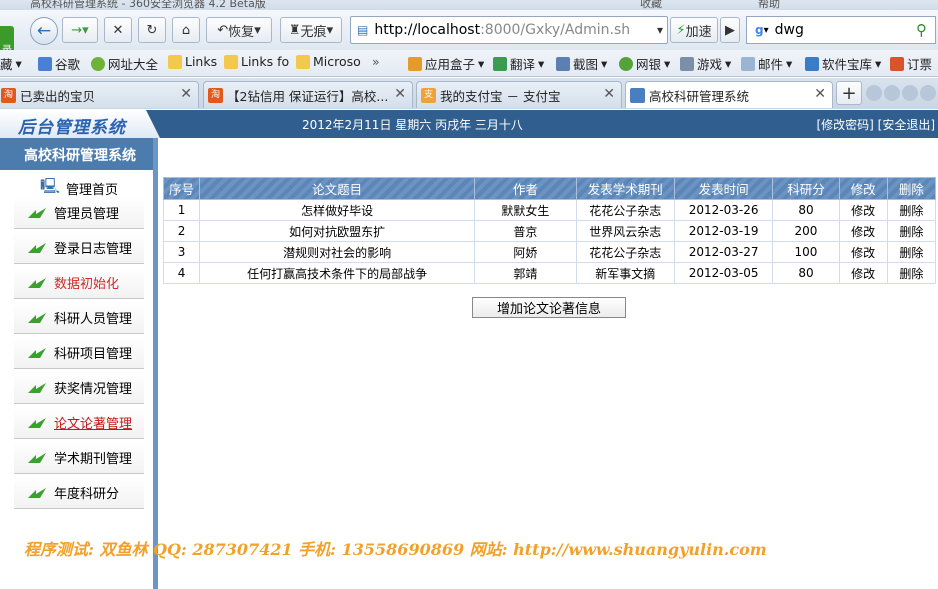 The height and width of the screenshot is (589, 938). What do you see at coordinates (427, 30) in the screenshot?
I see `url-host: http://localhost` at bounding box center [427, 30].